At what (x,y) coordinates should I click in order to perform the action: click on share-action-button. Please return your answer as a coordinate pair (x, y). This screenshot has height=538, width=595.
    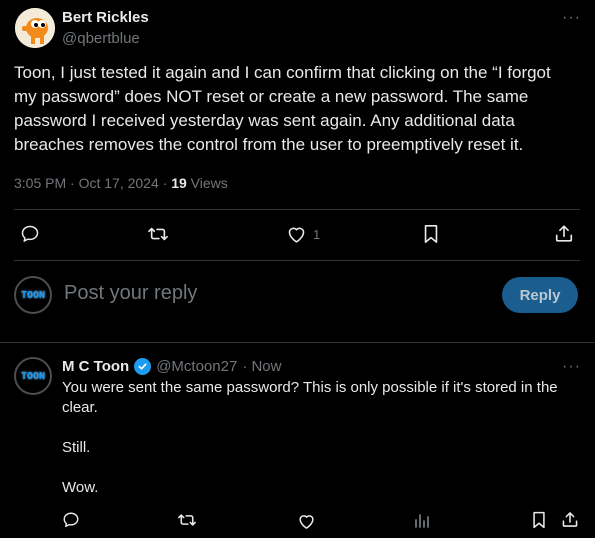
    Looking at the image, I should click on (564, 233).